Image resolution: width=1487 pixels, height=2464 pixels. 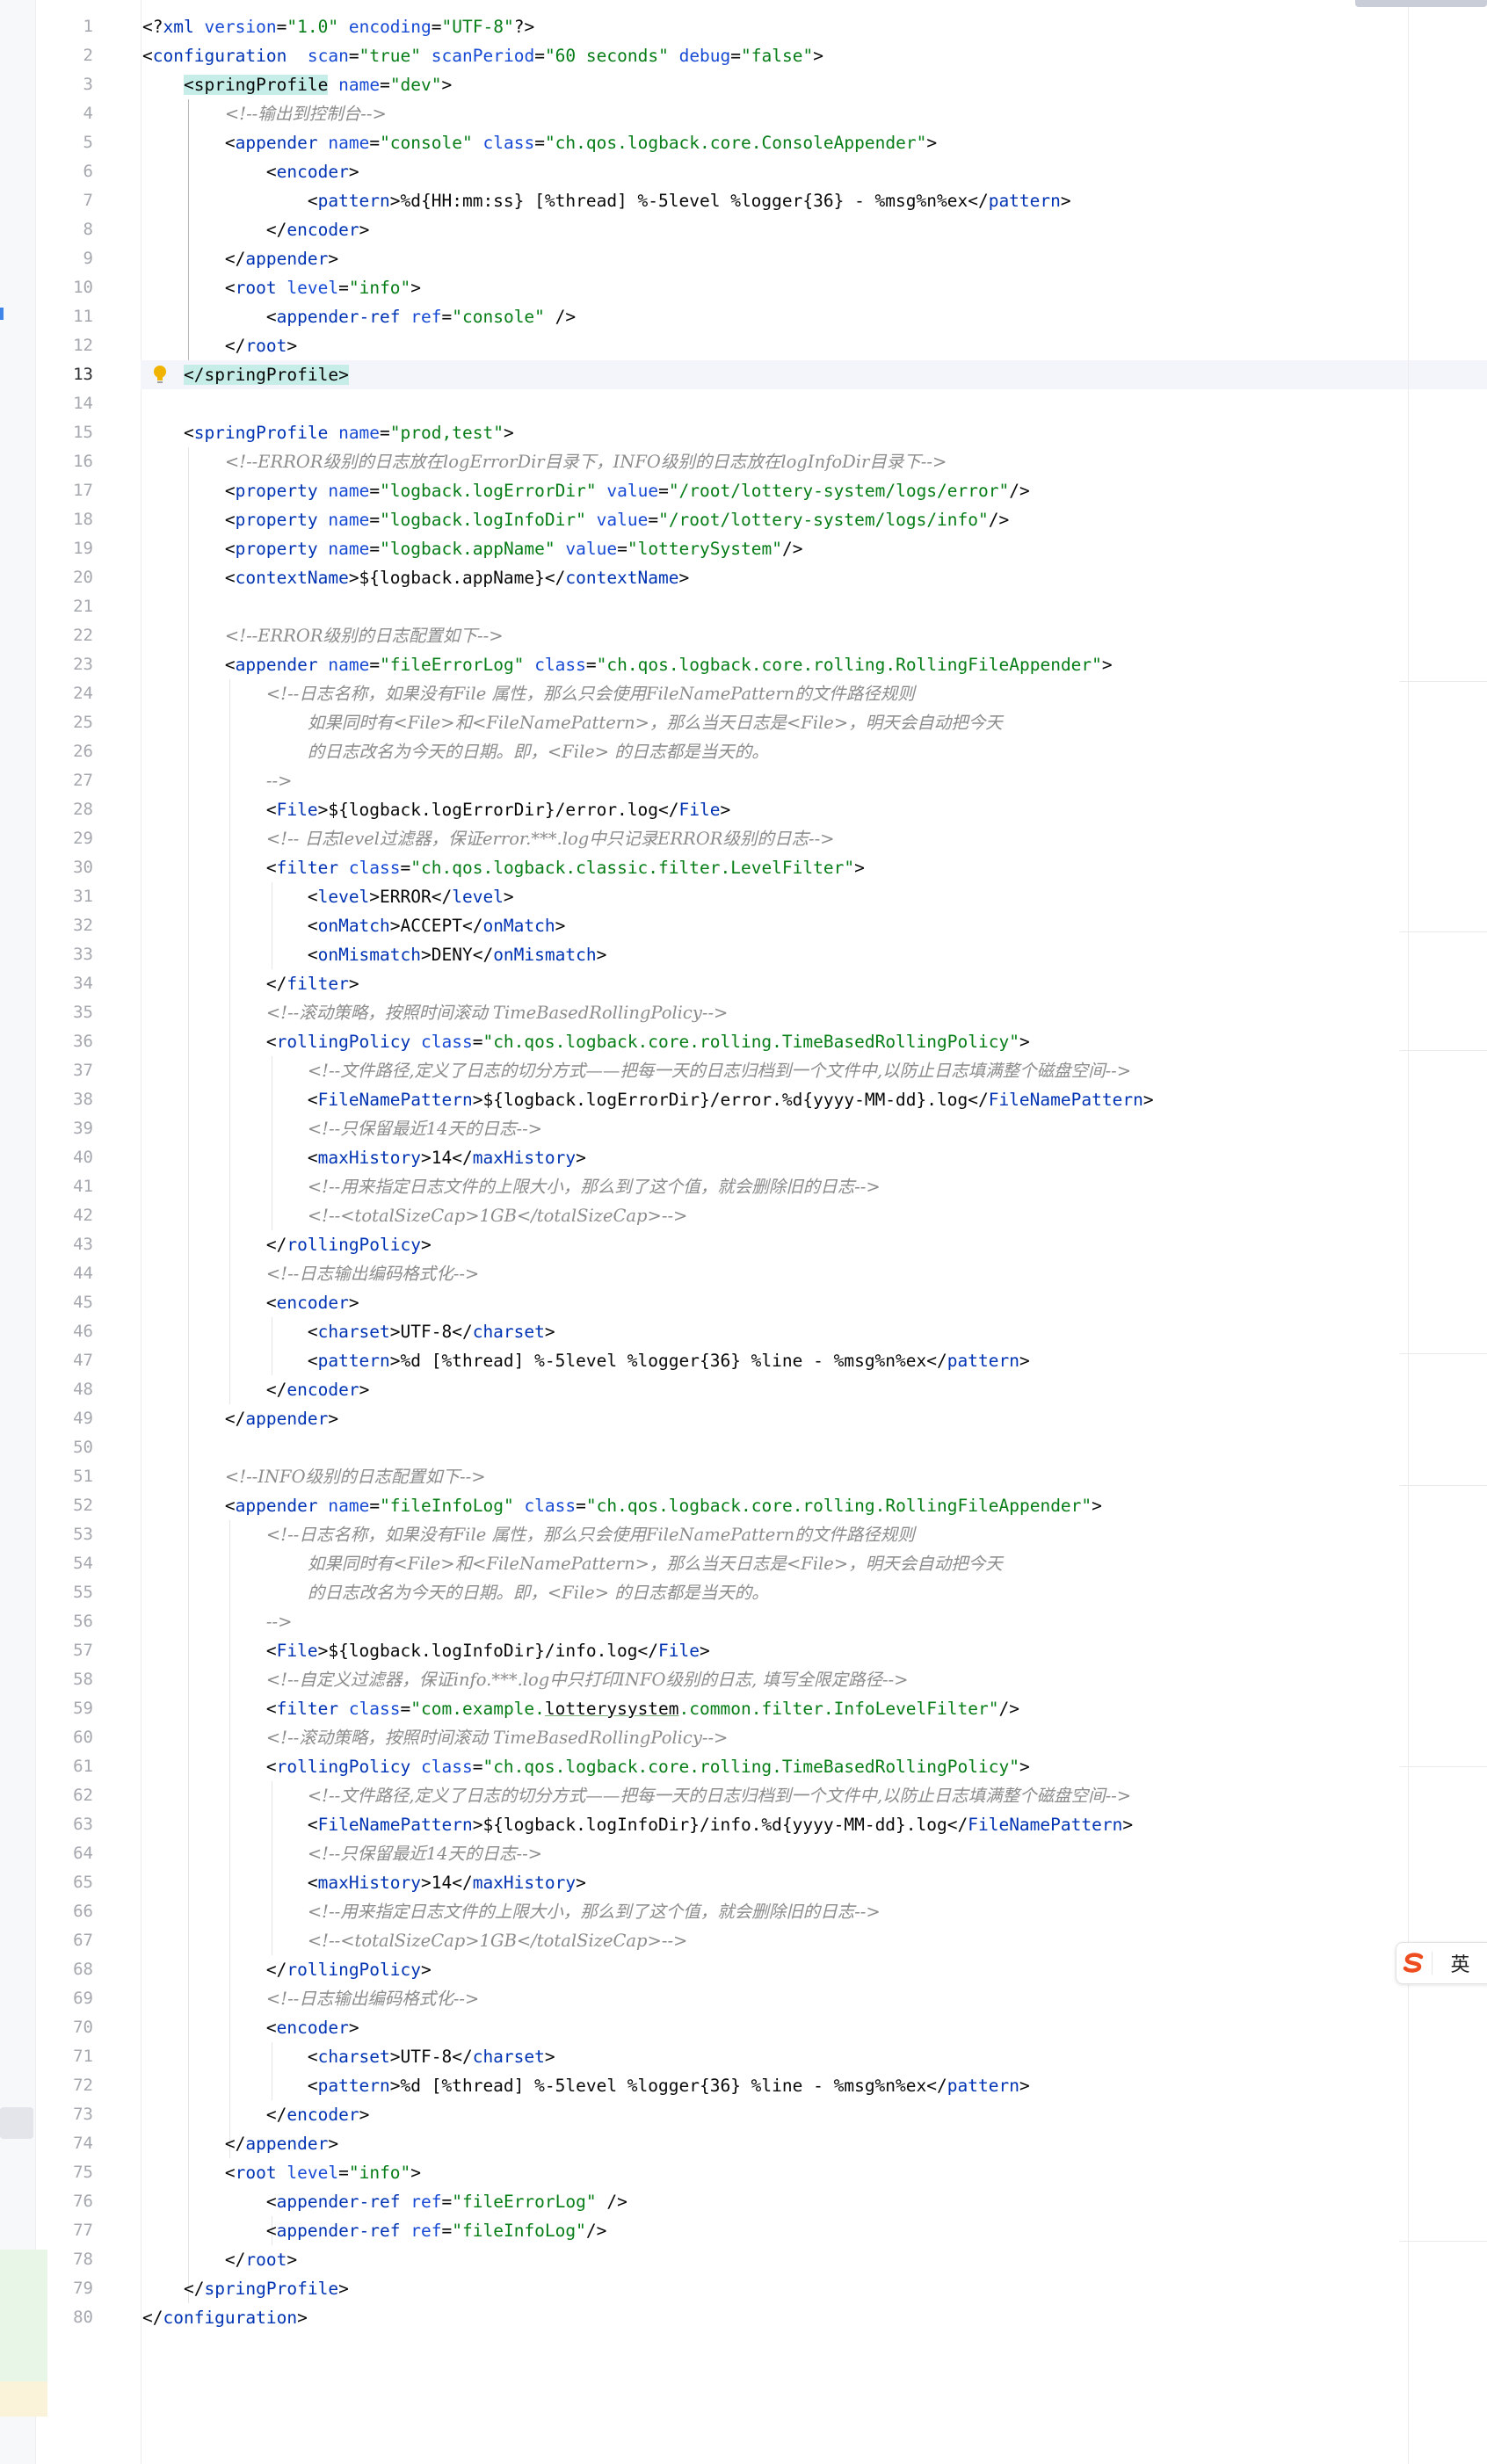 What do you see at coordinates (1414, 1963) in the screenshot?
I see `sogou-logo-icon` at bounding box center [1414, 1963].